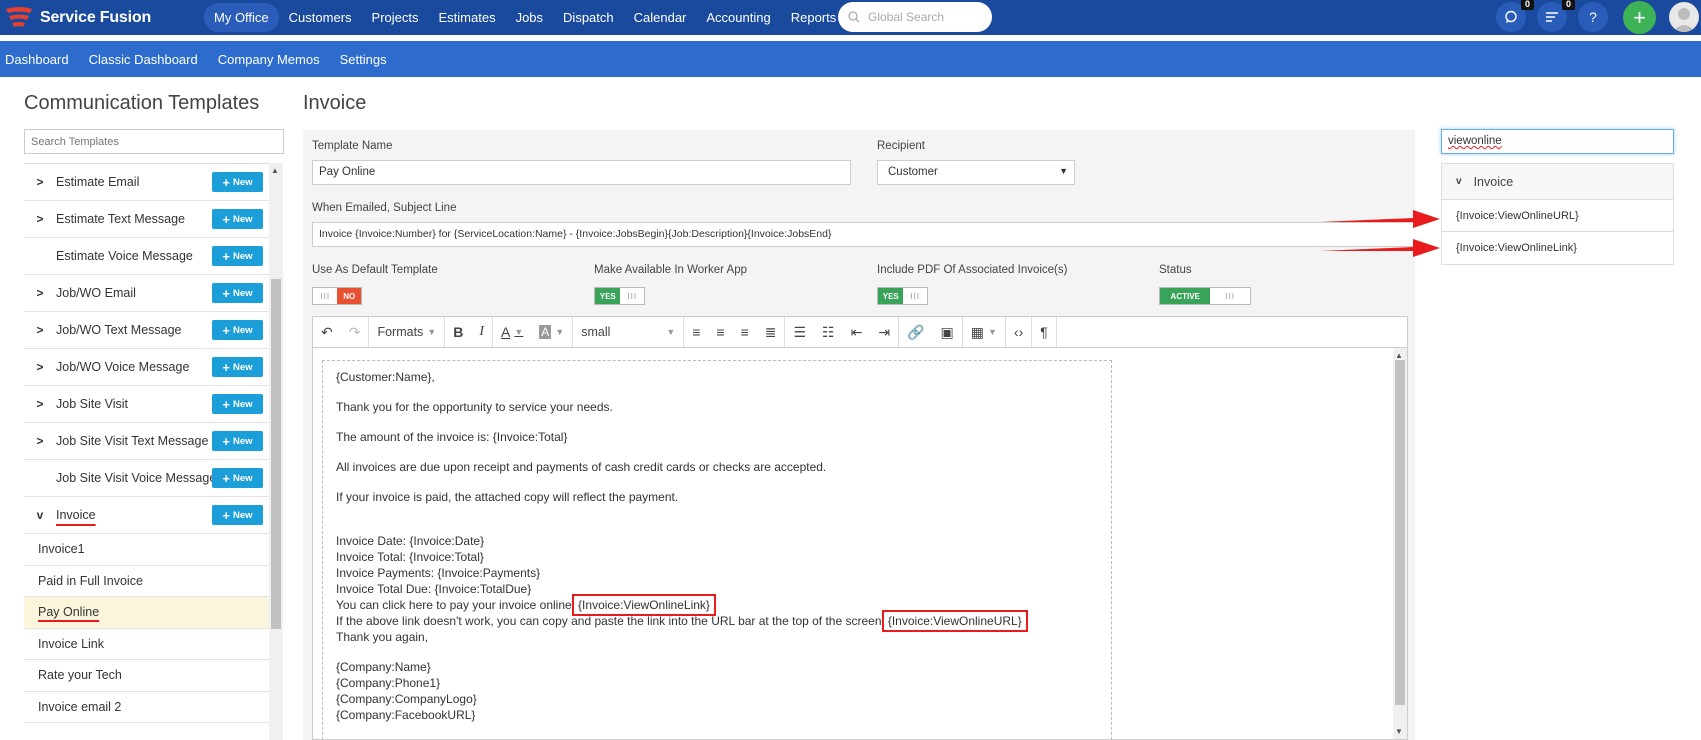 This screenshot has width=1701, height=740. What do you see at coordinates (1557, 141) in the screenshot?
I see `merge-field-search-input: viewonline` at bounding box center [1557, 141].